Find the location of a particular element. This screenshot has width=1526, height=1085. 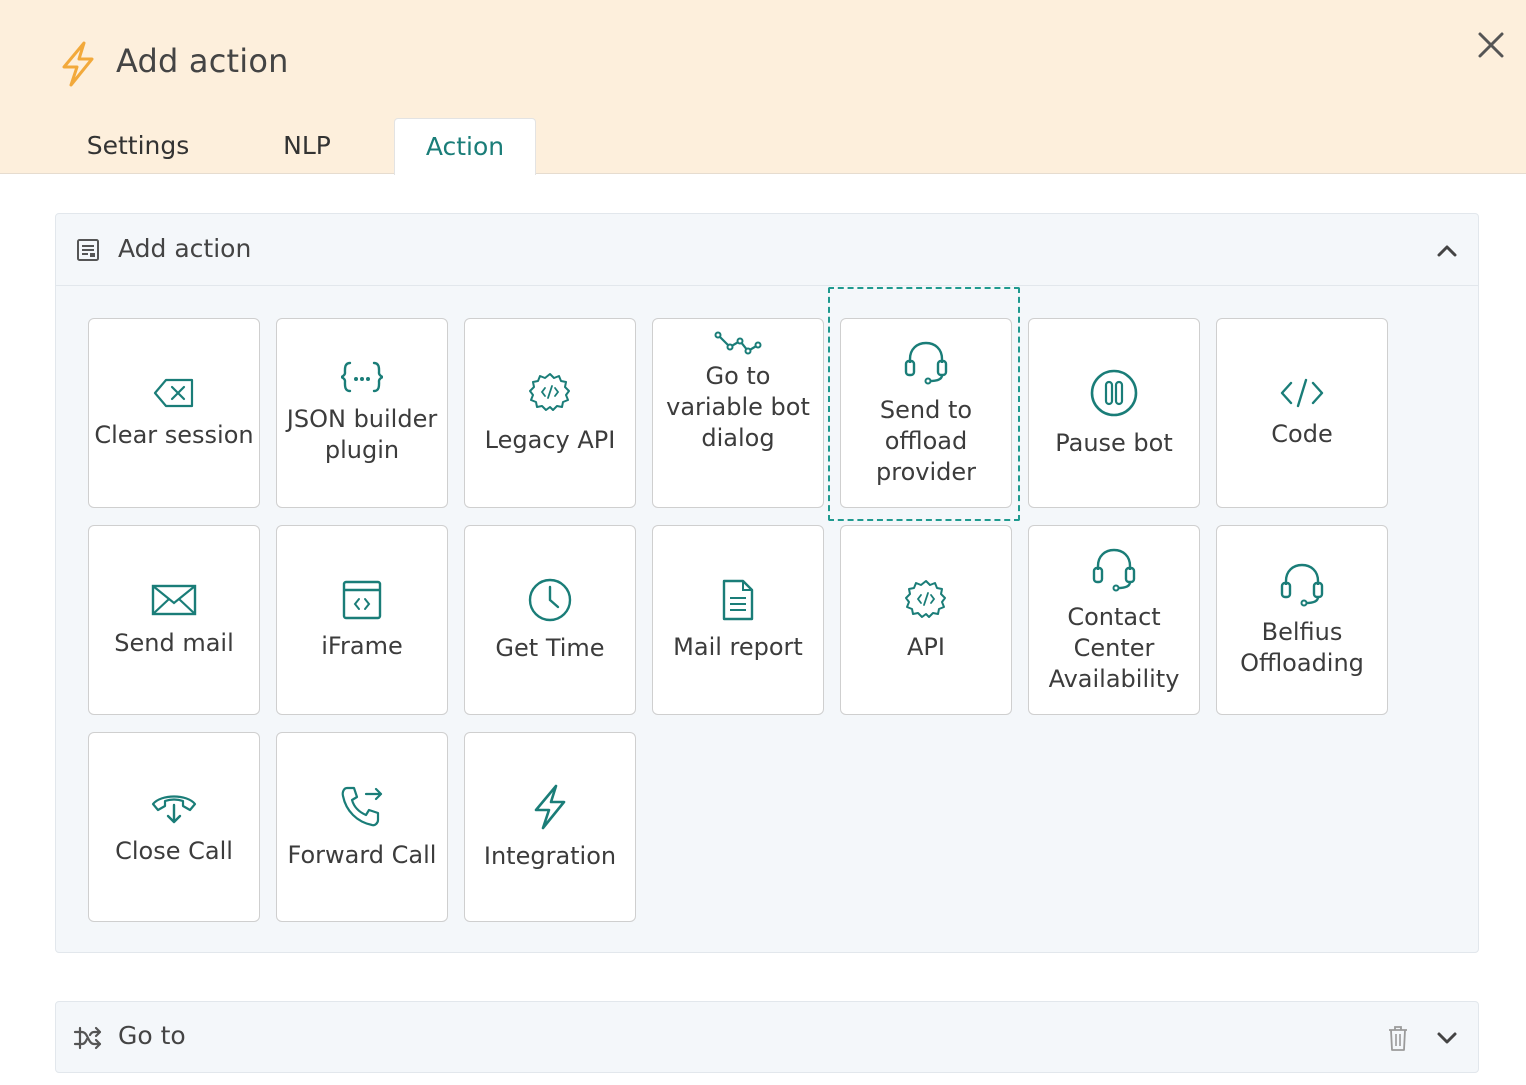

action-card-send-to-offload: Send to offload provider is located at coordinates (926, 413).